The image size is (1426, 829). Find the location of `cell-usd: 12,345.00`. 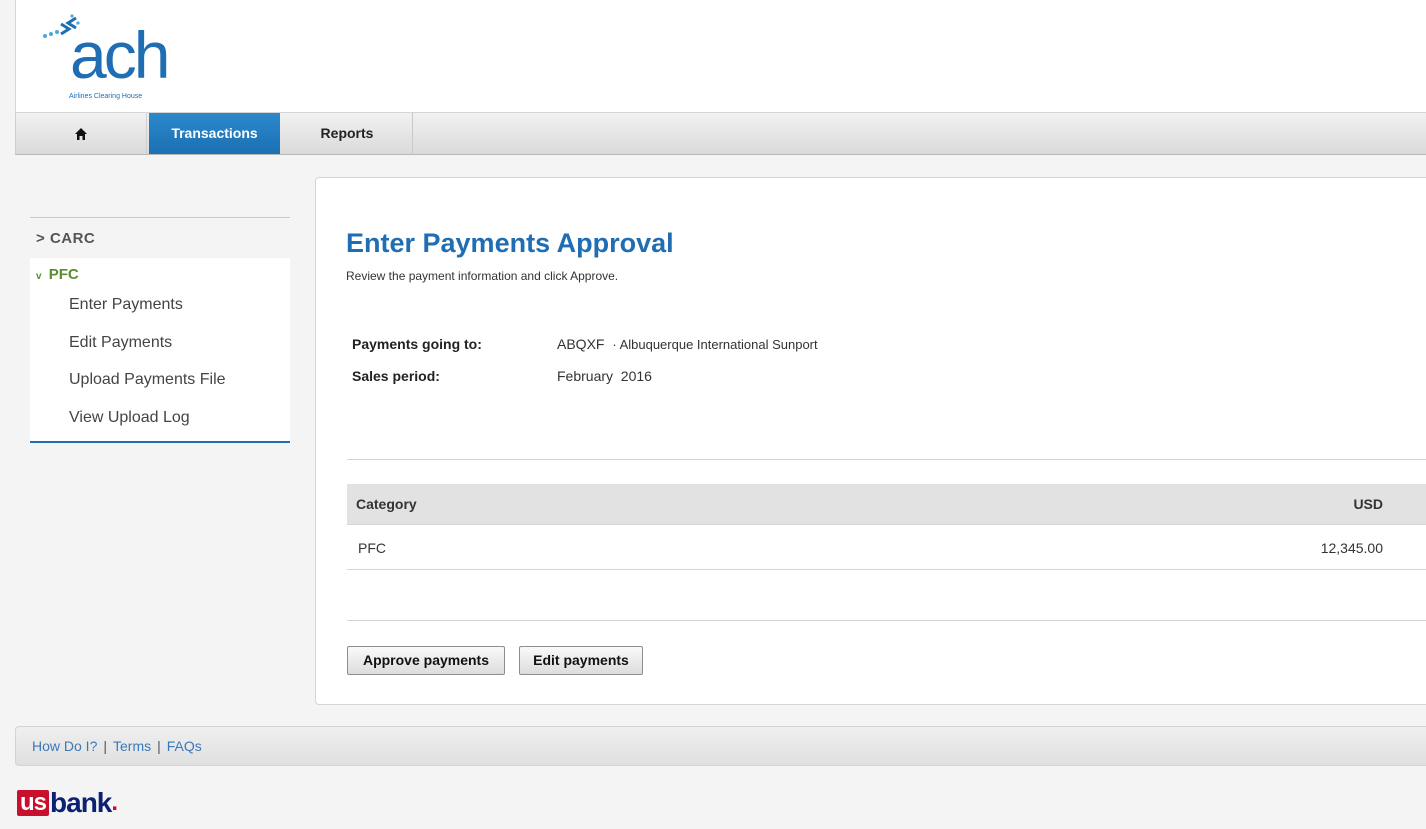

cell-usd: 12,345.00 is located at coordinates (1351, 548).